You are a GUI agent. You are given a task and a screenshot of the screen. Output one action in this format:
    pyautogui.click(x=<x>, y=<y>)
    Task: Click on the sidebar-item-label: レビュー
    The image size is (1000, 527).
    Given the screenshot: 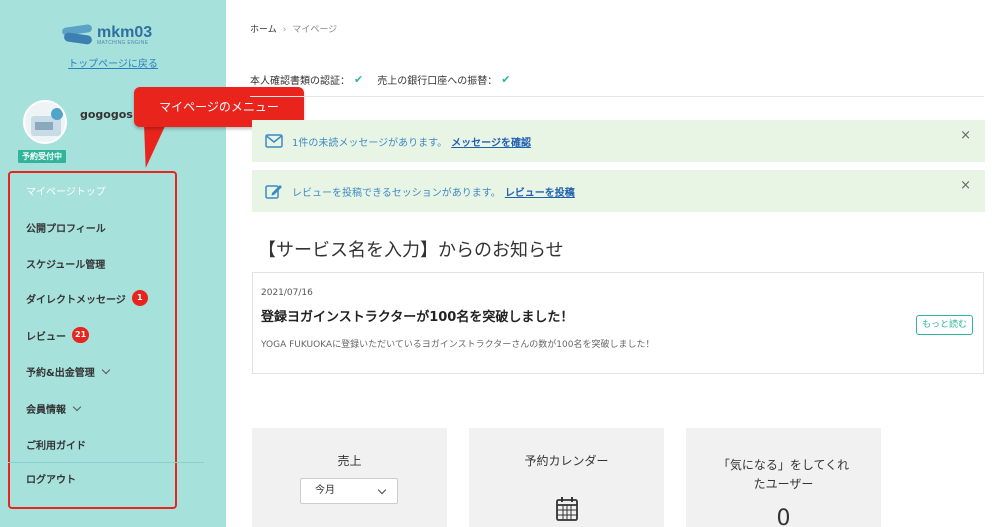 What is the action you would take?
    pyautogui.click(x=46, y=337)
    